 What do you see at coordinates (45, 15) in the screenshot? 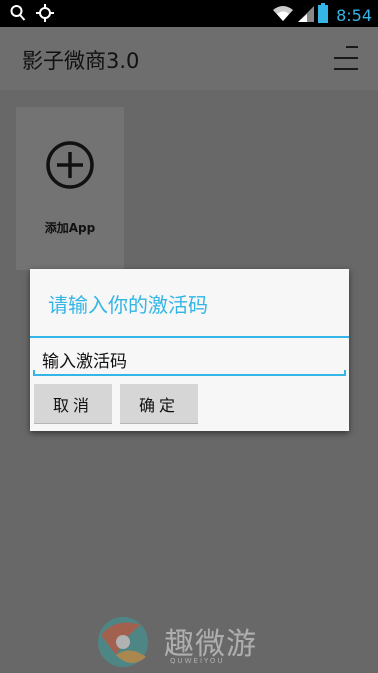
I see `gps-icon` at bounding box center [45, 15].